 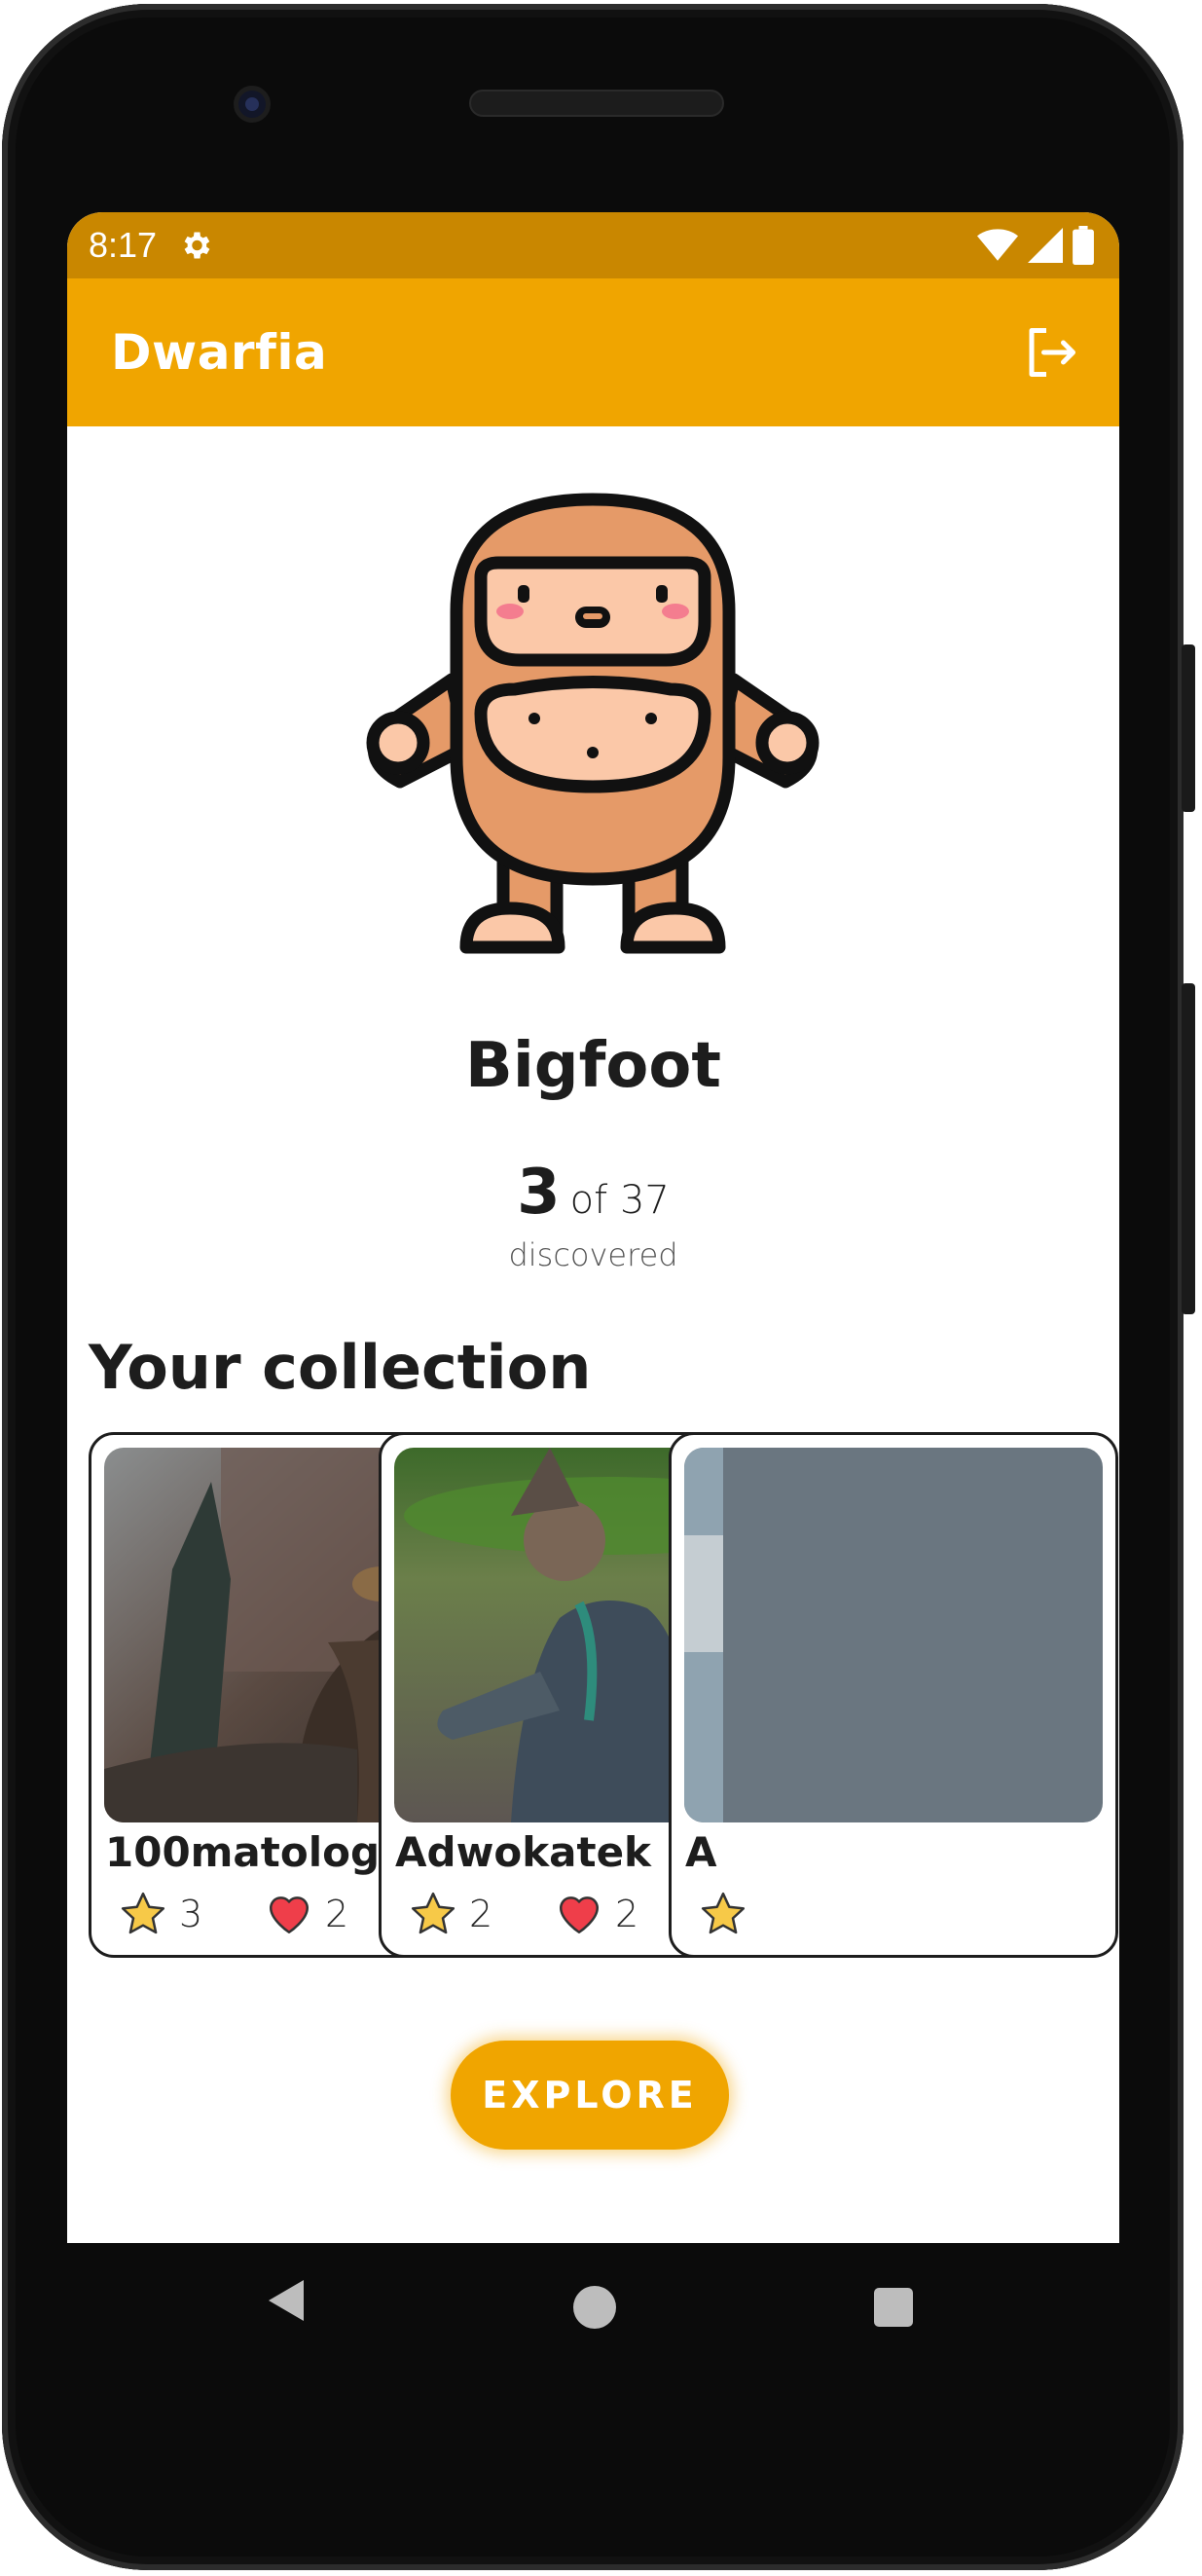 What do you see at coordinates (340, 1367) in the screenshot?
I see `collection-title: Your collection` at bounding box center [340, 1367].